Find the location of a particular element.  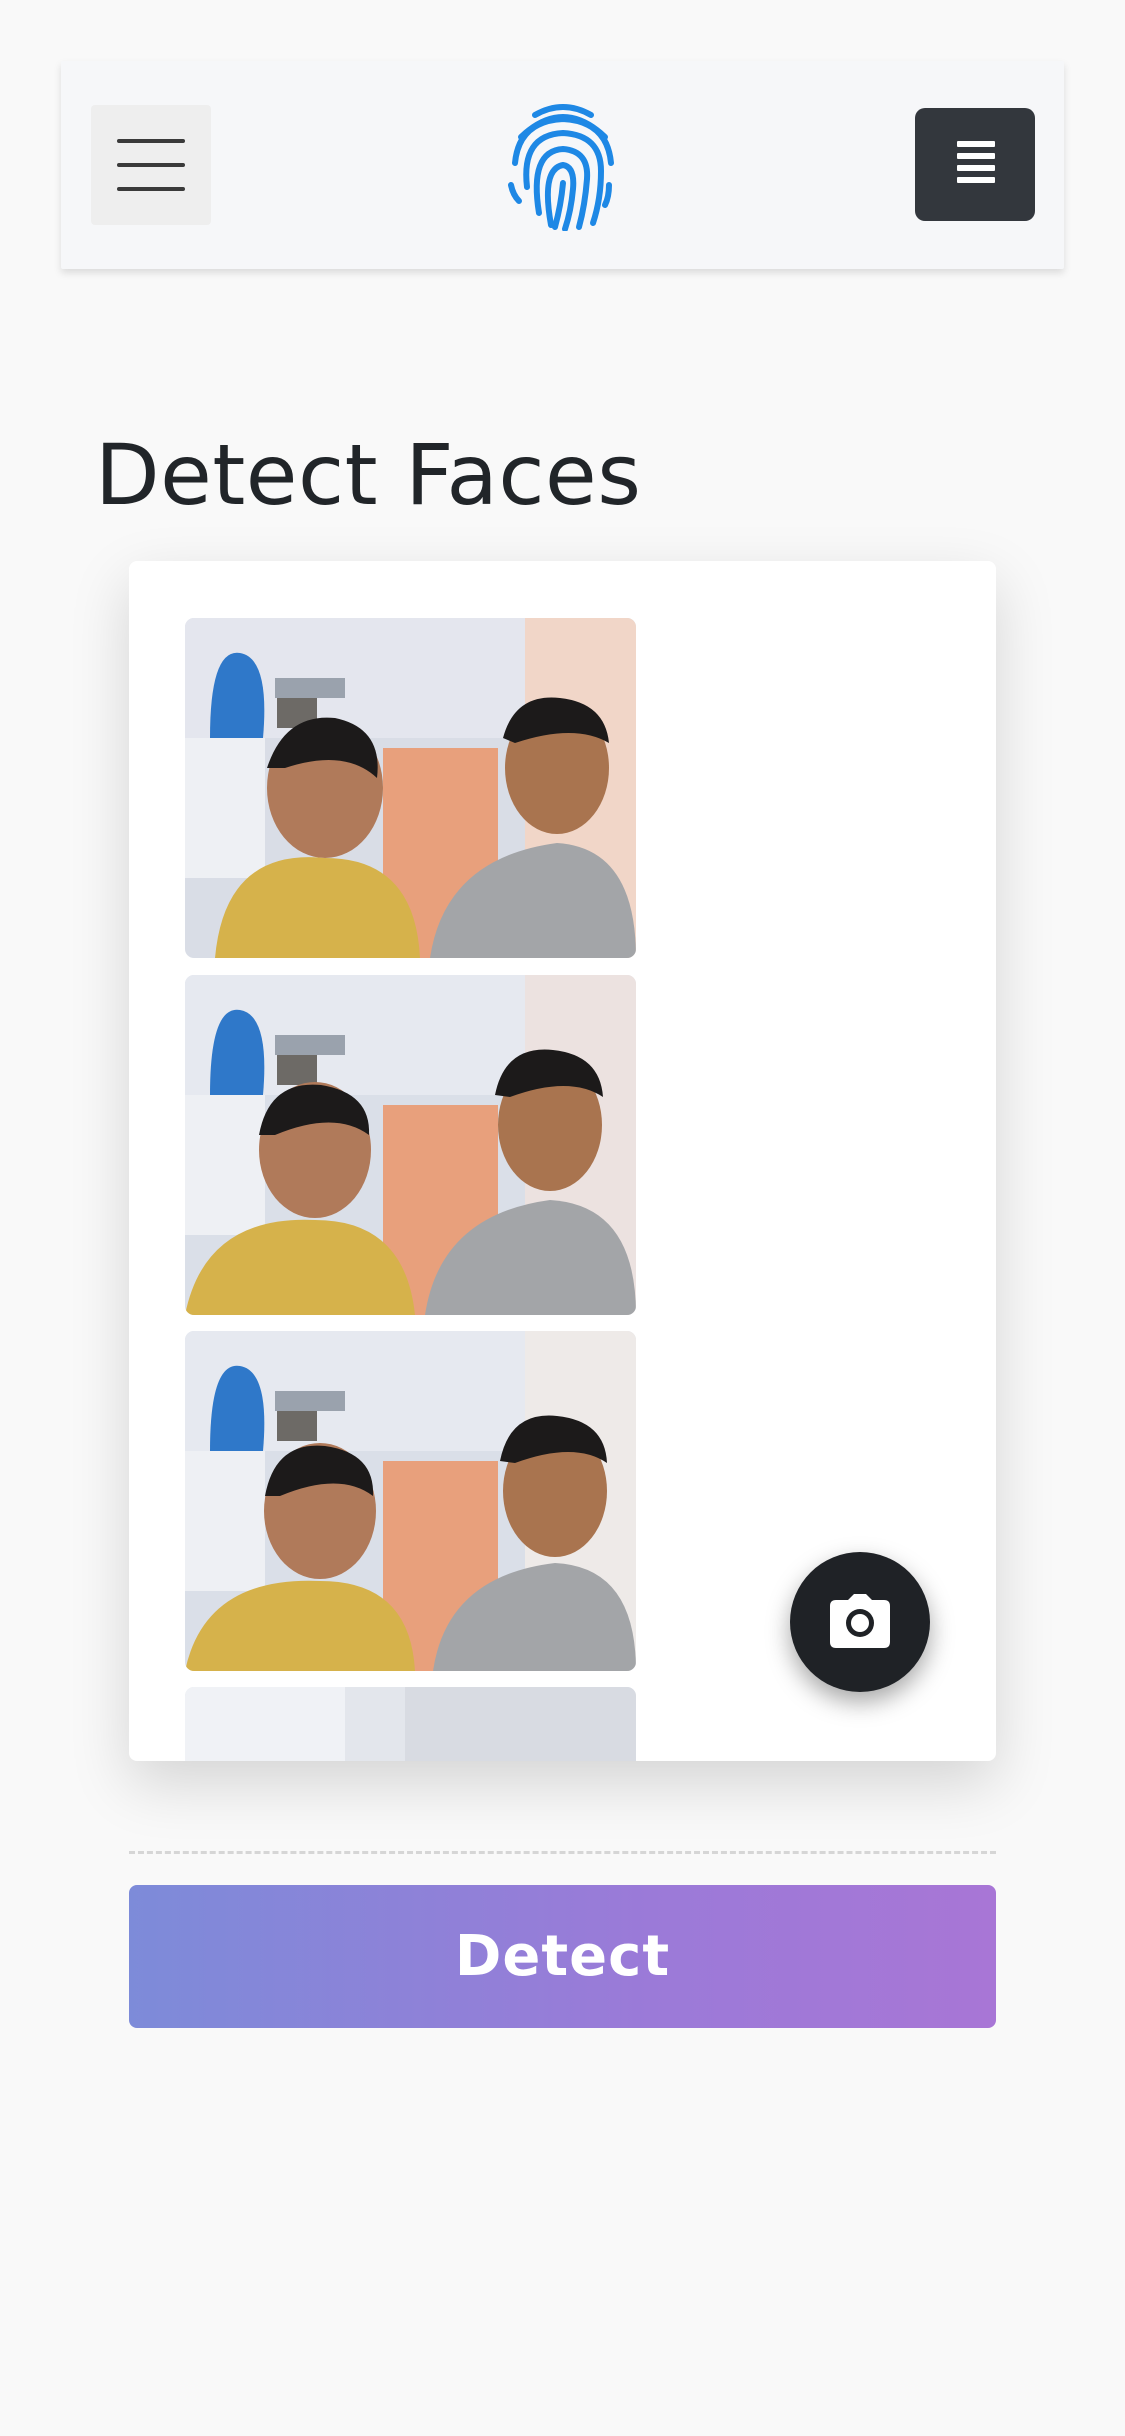

fingerprint-icon is located at coordinates (561, 168).